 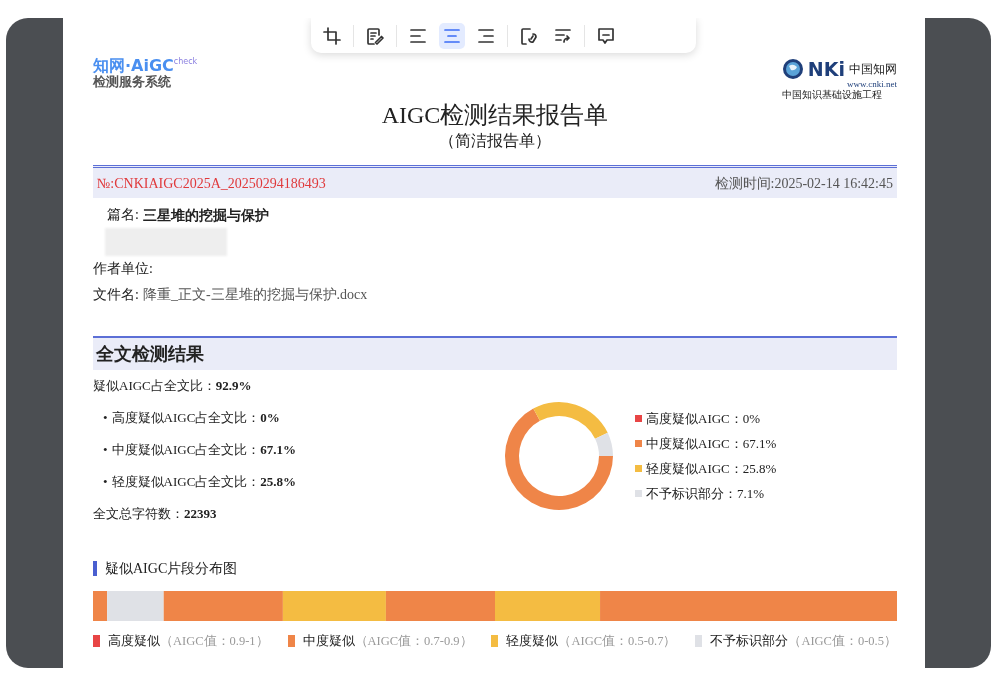 I want to click on field-label: 文件名:, so click(x=116, y=295).